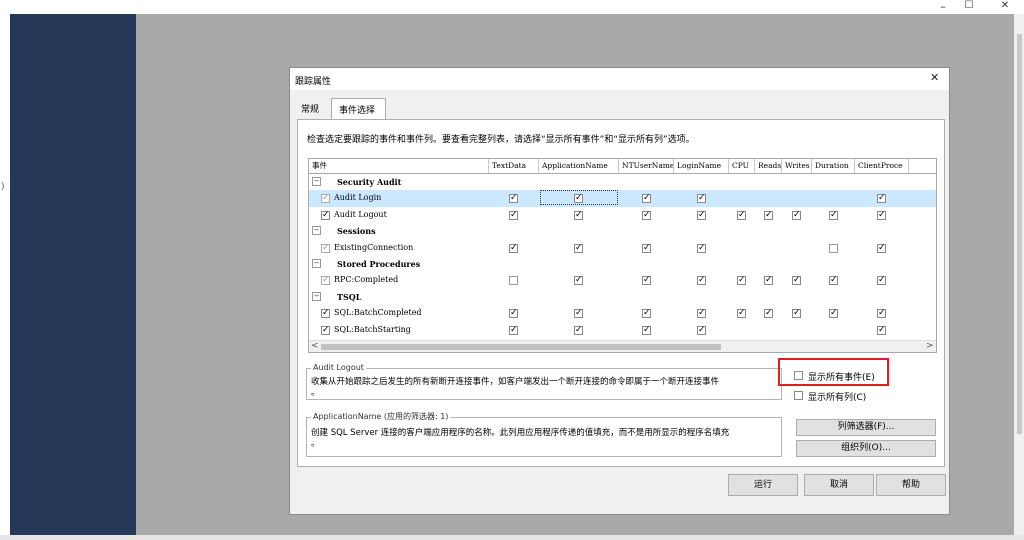 The height and width of the screenshot is (540, 1024). Describe the element at coordinates (742, 166) in the screenshot. I see `grid-column-header: CPU` at that location.